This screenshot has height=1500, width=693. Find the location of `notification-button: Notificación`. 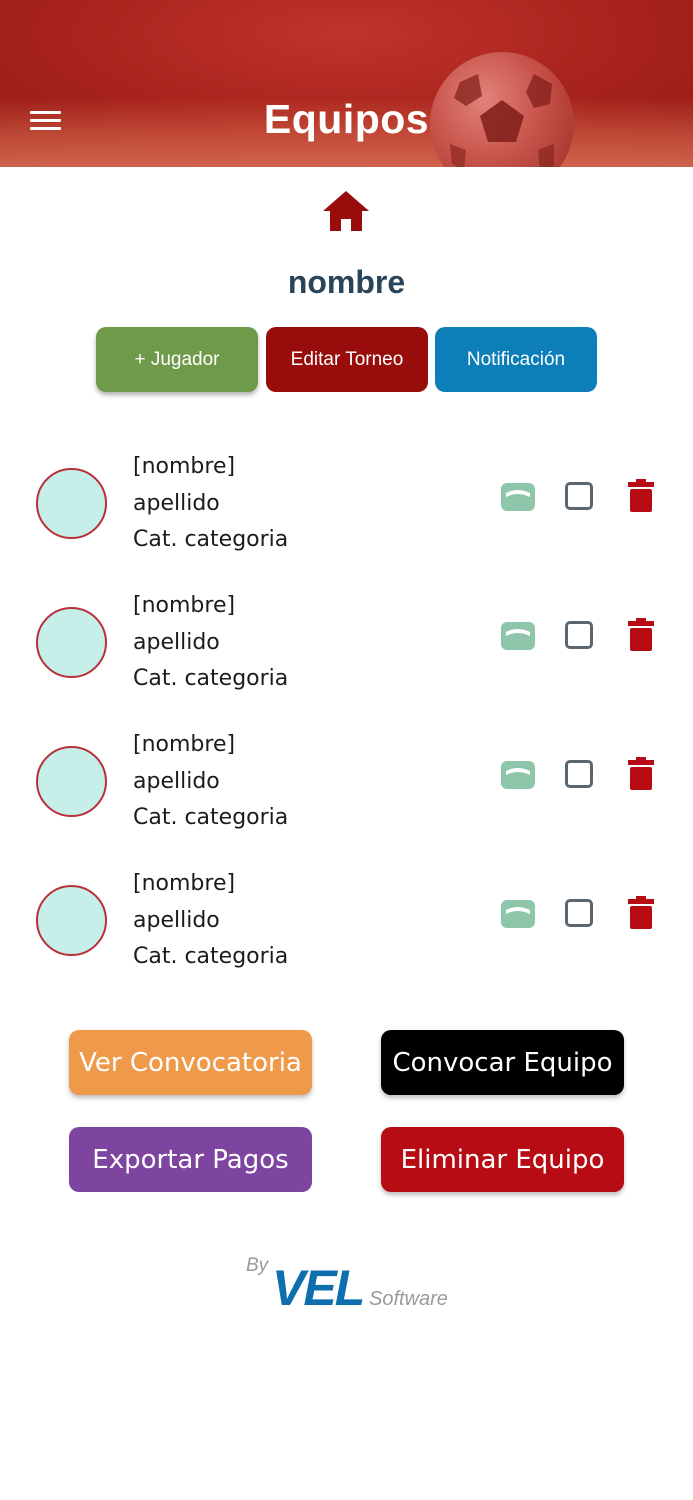

notification-button: Notificación is located at coordinates (516, 359).